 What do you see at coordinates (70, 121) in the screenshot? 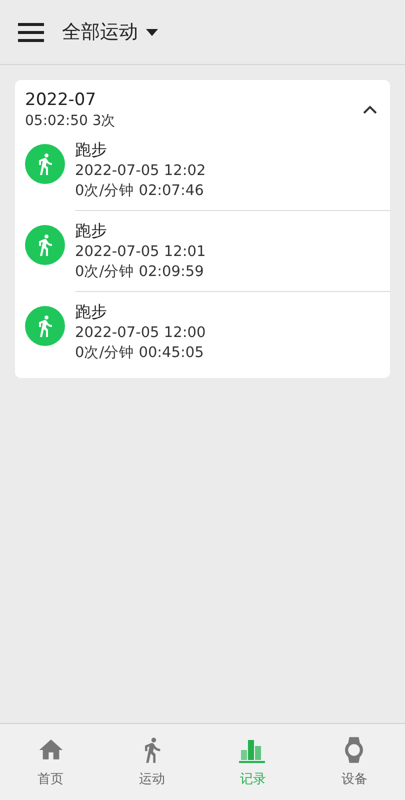
I see `month-summary: 05:02:50 3次` at bounding box center [70, 121].